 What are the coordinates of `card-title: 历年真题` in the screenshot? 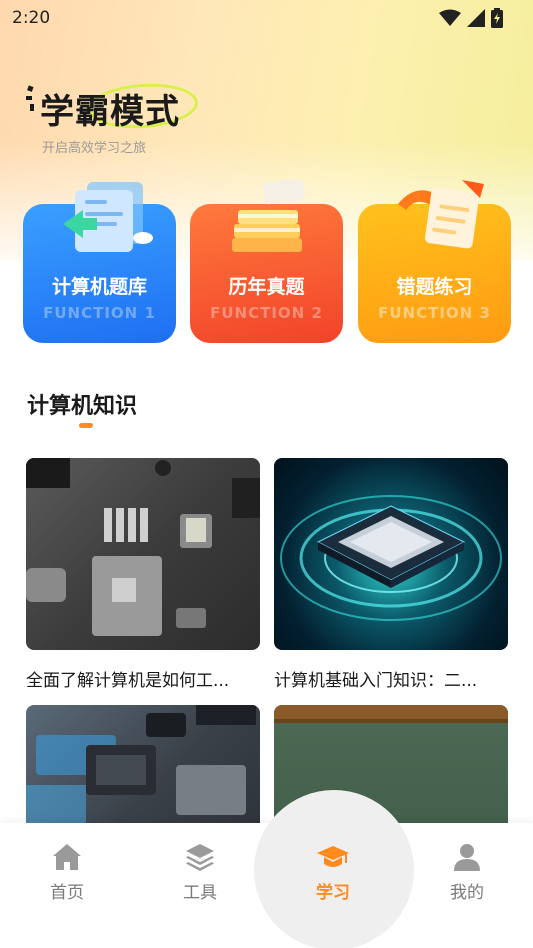 It's located at (266, 287).